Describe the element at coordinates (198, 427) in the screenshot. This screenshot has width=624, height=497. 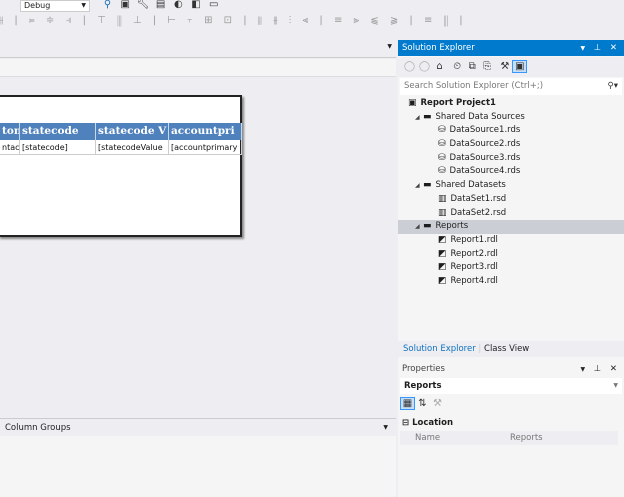
I see `column-groups-pane: Column Groups ▼` at that location.